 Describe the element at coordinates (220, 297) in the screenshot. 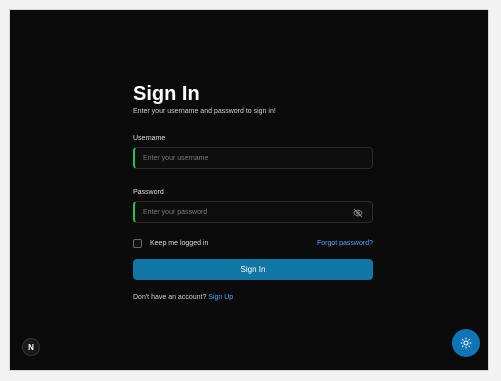

I see `sign-up-link: Sign Up` at that location.